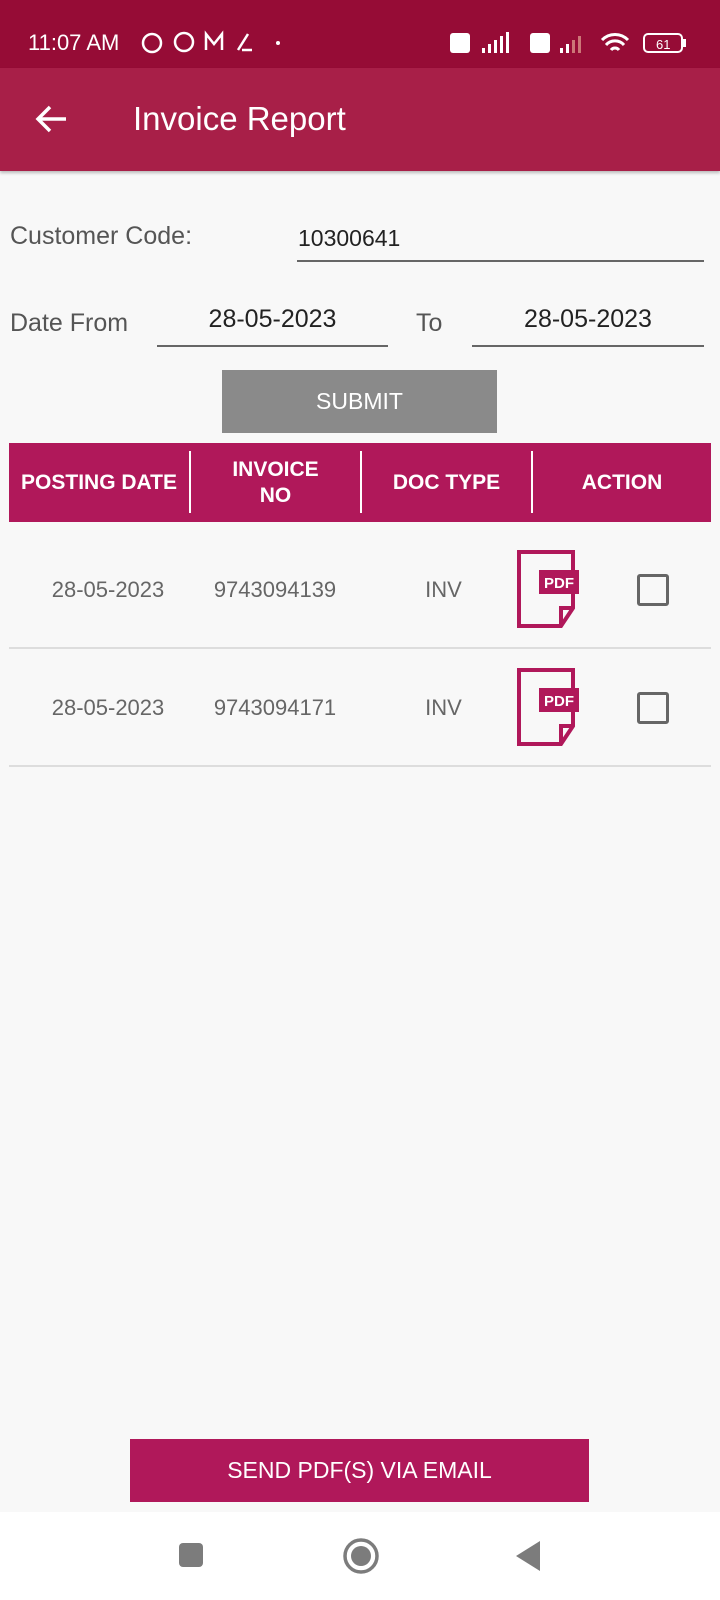  Describe the element at coordinates (568, 42) in the screenshot. I see `system-status-icons: 61` at that location.